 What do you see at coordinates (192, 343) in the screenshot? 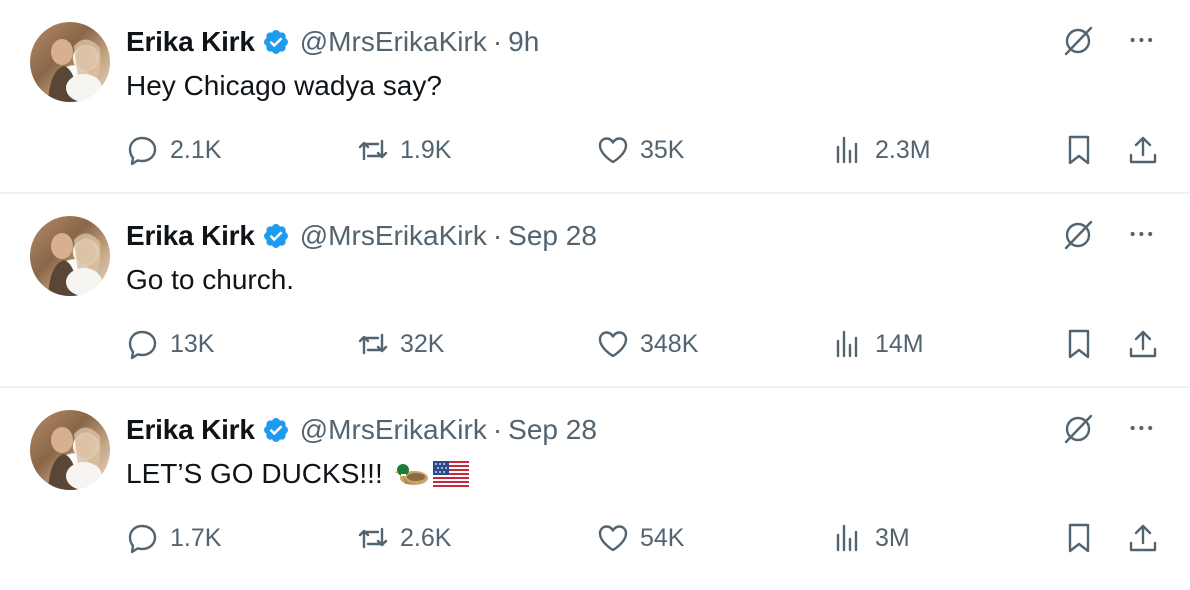
I see `reply-count: 13K` at bounding box center [192, 343].